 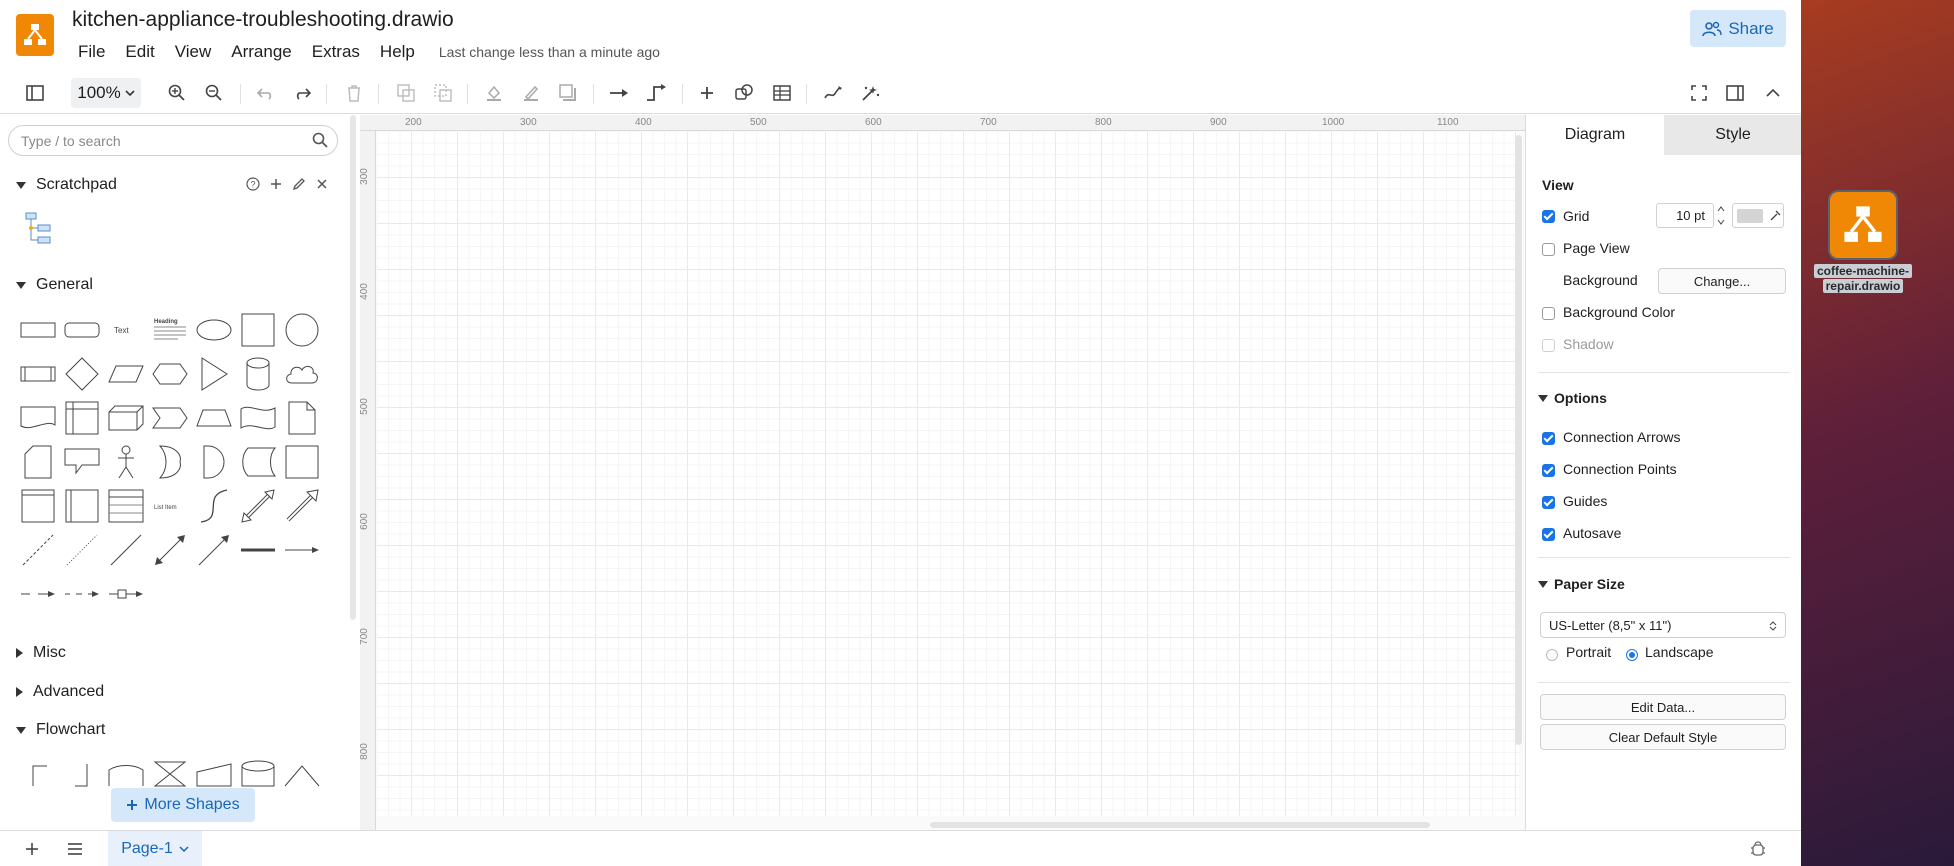 What do you see at coordinates (155, 848) in the screenshot?
I see `page-tab: Page-1` at bounding box center [155, 848].